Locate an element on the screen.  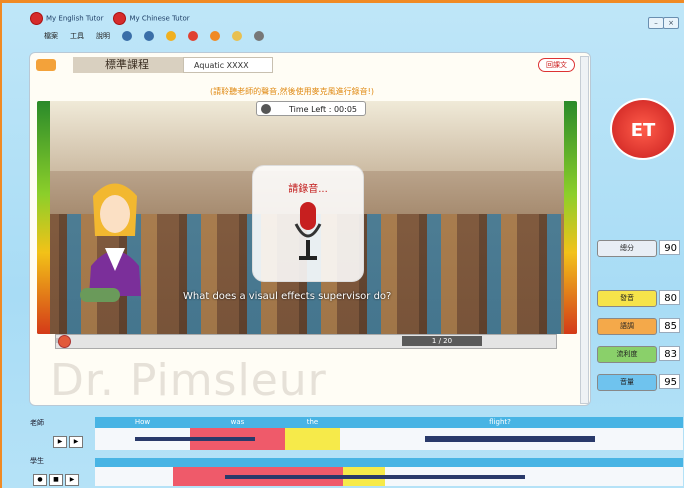
lesson-tab-bar: 標準課程 Aquatic XXXX 回課文 is located at coordinates (305, 64).